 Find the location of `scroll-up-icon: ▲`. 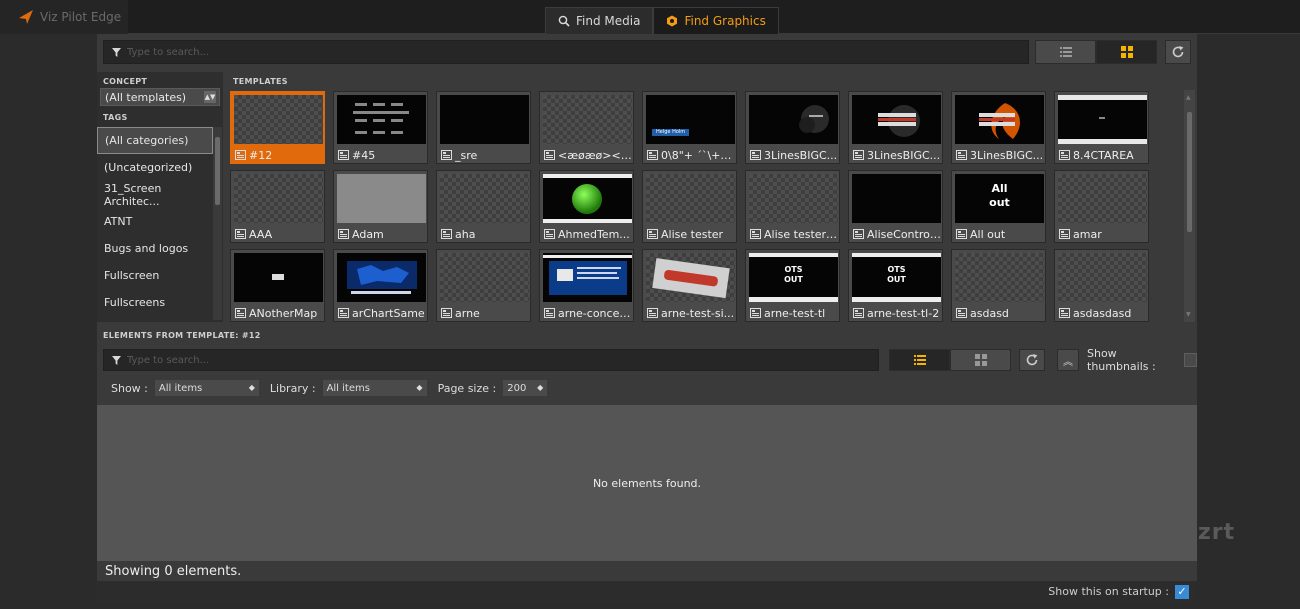

scroll-up-icon: ▲ is located at coordinates (1188, 97).